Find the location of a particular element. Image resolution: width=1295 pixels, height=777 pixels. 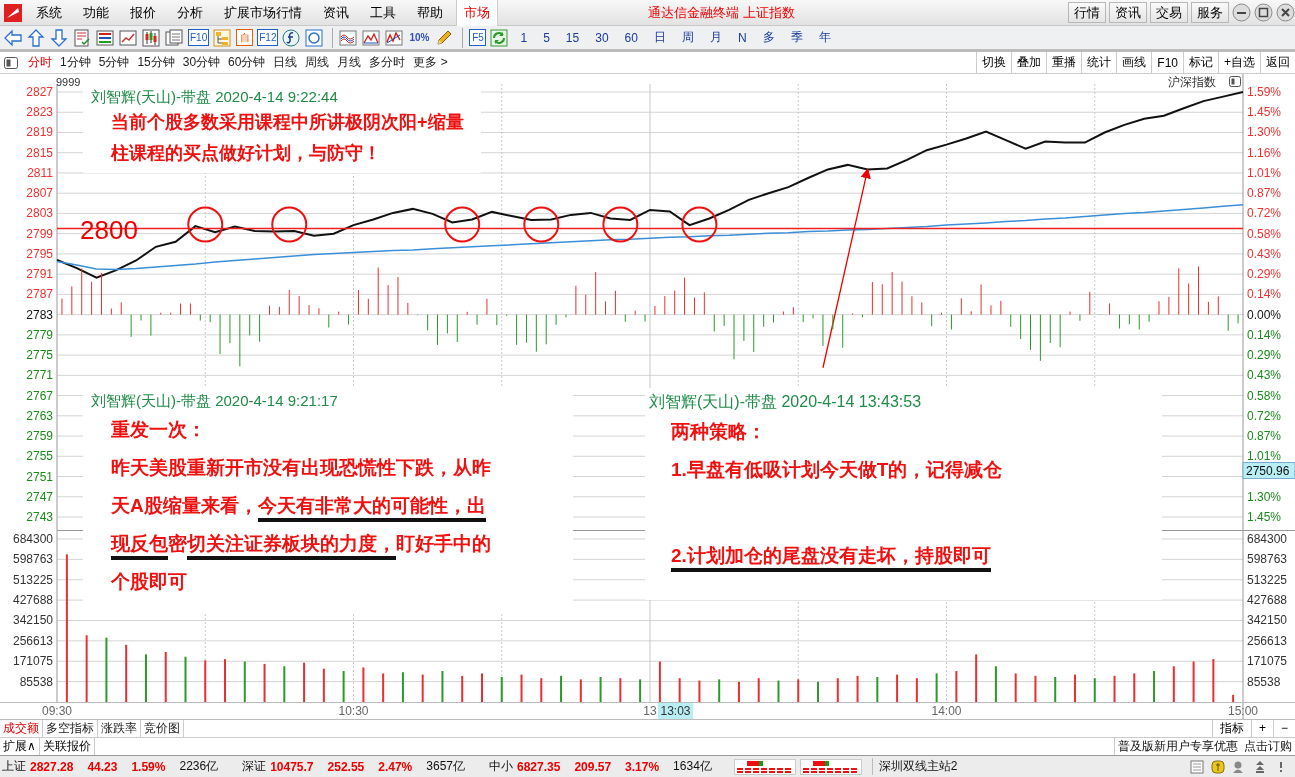

period-button: N is located at coordinates (742, 37).